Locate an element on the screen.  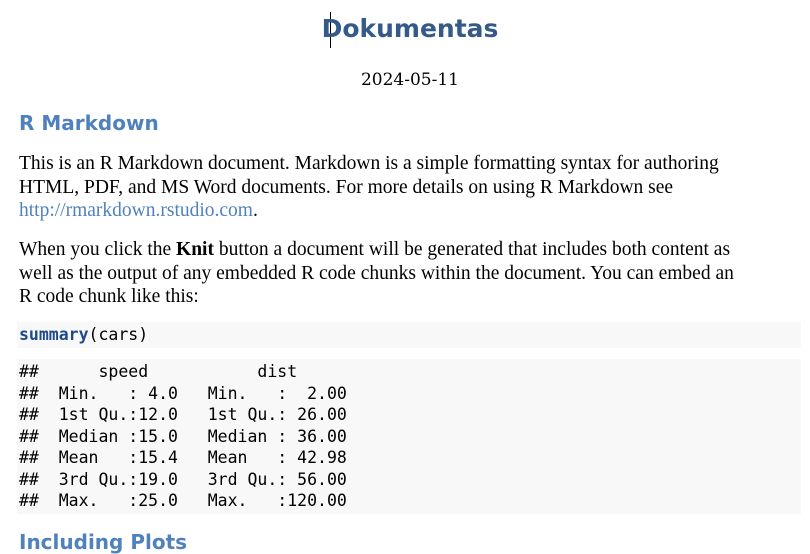
code-line: summary(cars) is located at coordinates (409, 335).